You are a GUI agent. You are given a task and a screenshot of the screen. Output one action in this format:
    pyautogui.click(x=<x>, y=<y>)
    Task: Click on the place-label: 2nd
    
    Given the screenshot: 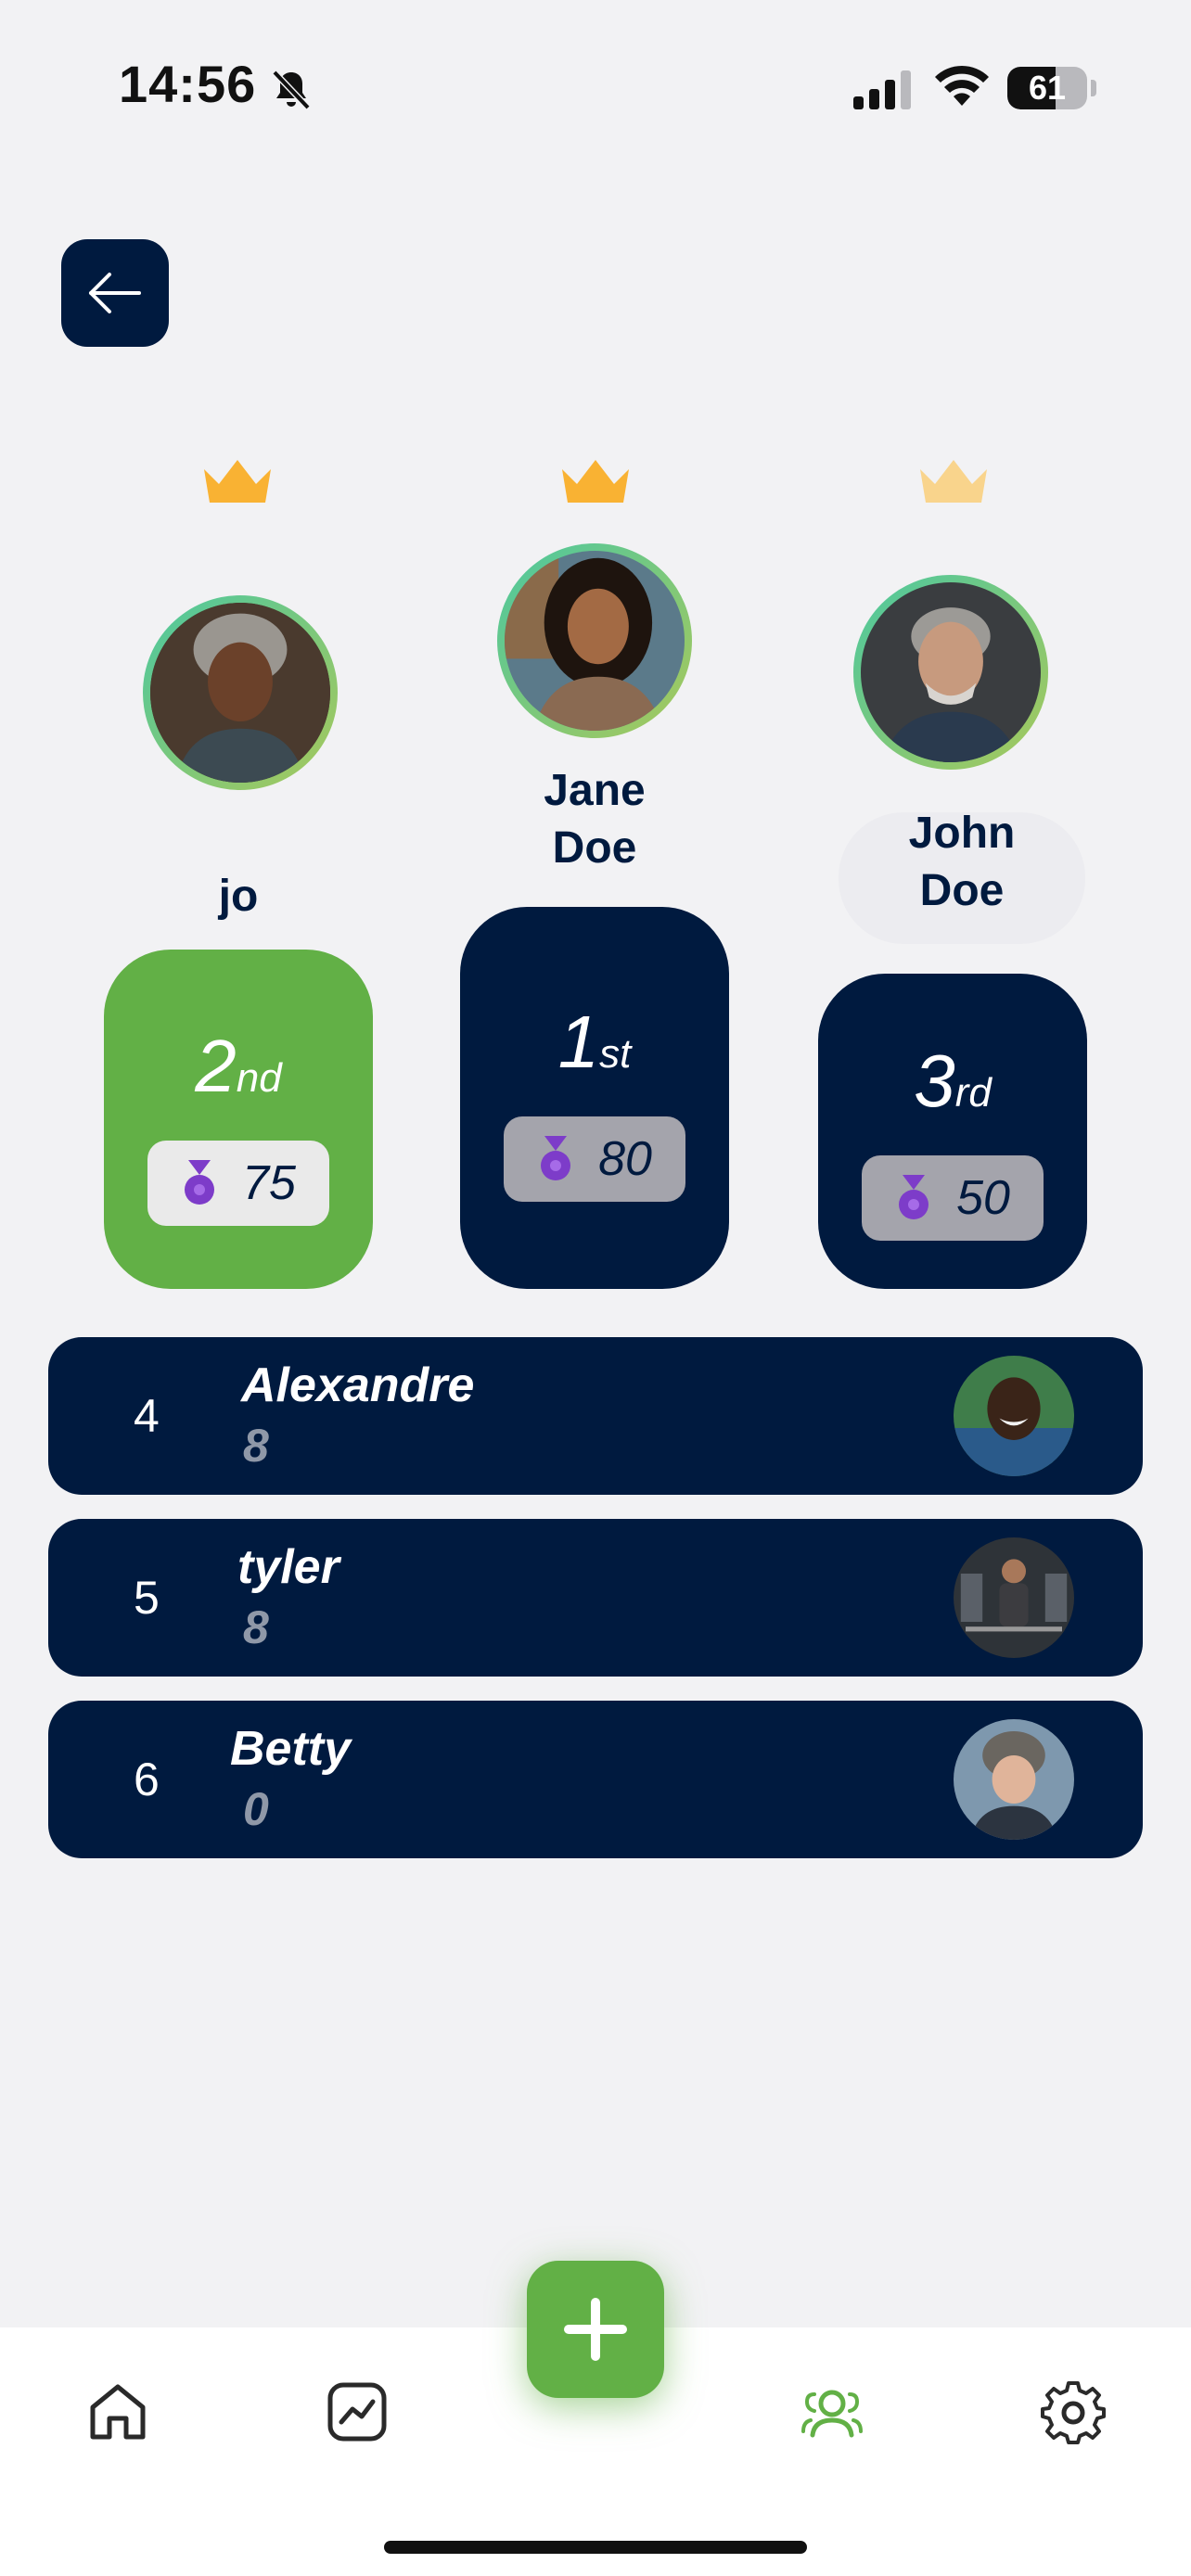 What is the action you would take?
    pyautogui.click(x=238, y=1066)
    